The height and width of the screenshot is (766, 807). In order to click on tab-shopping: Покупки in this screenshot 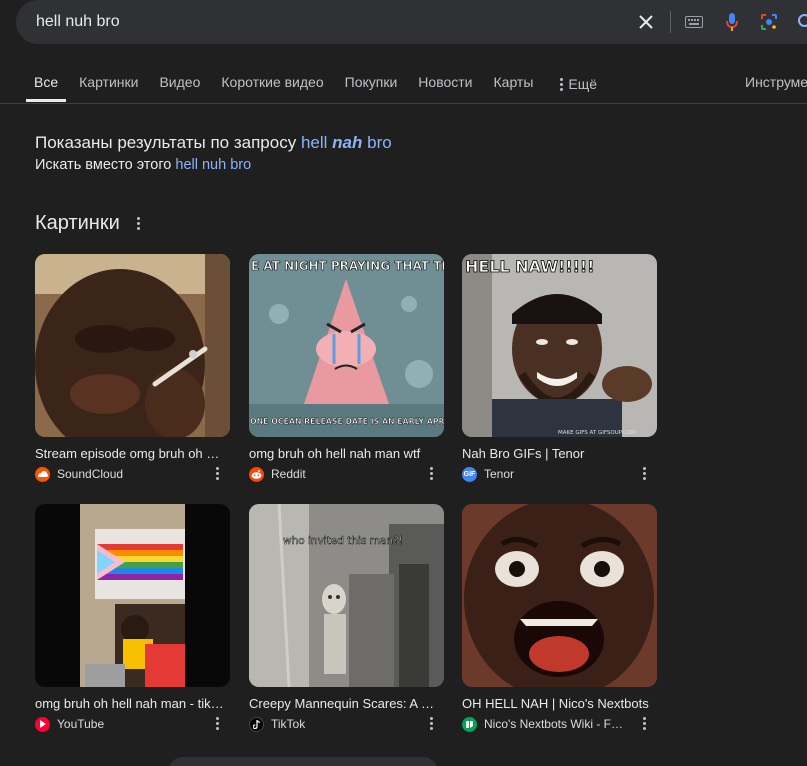, I will do `click(371, 84)`.